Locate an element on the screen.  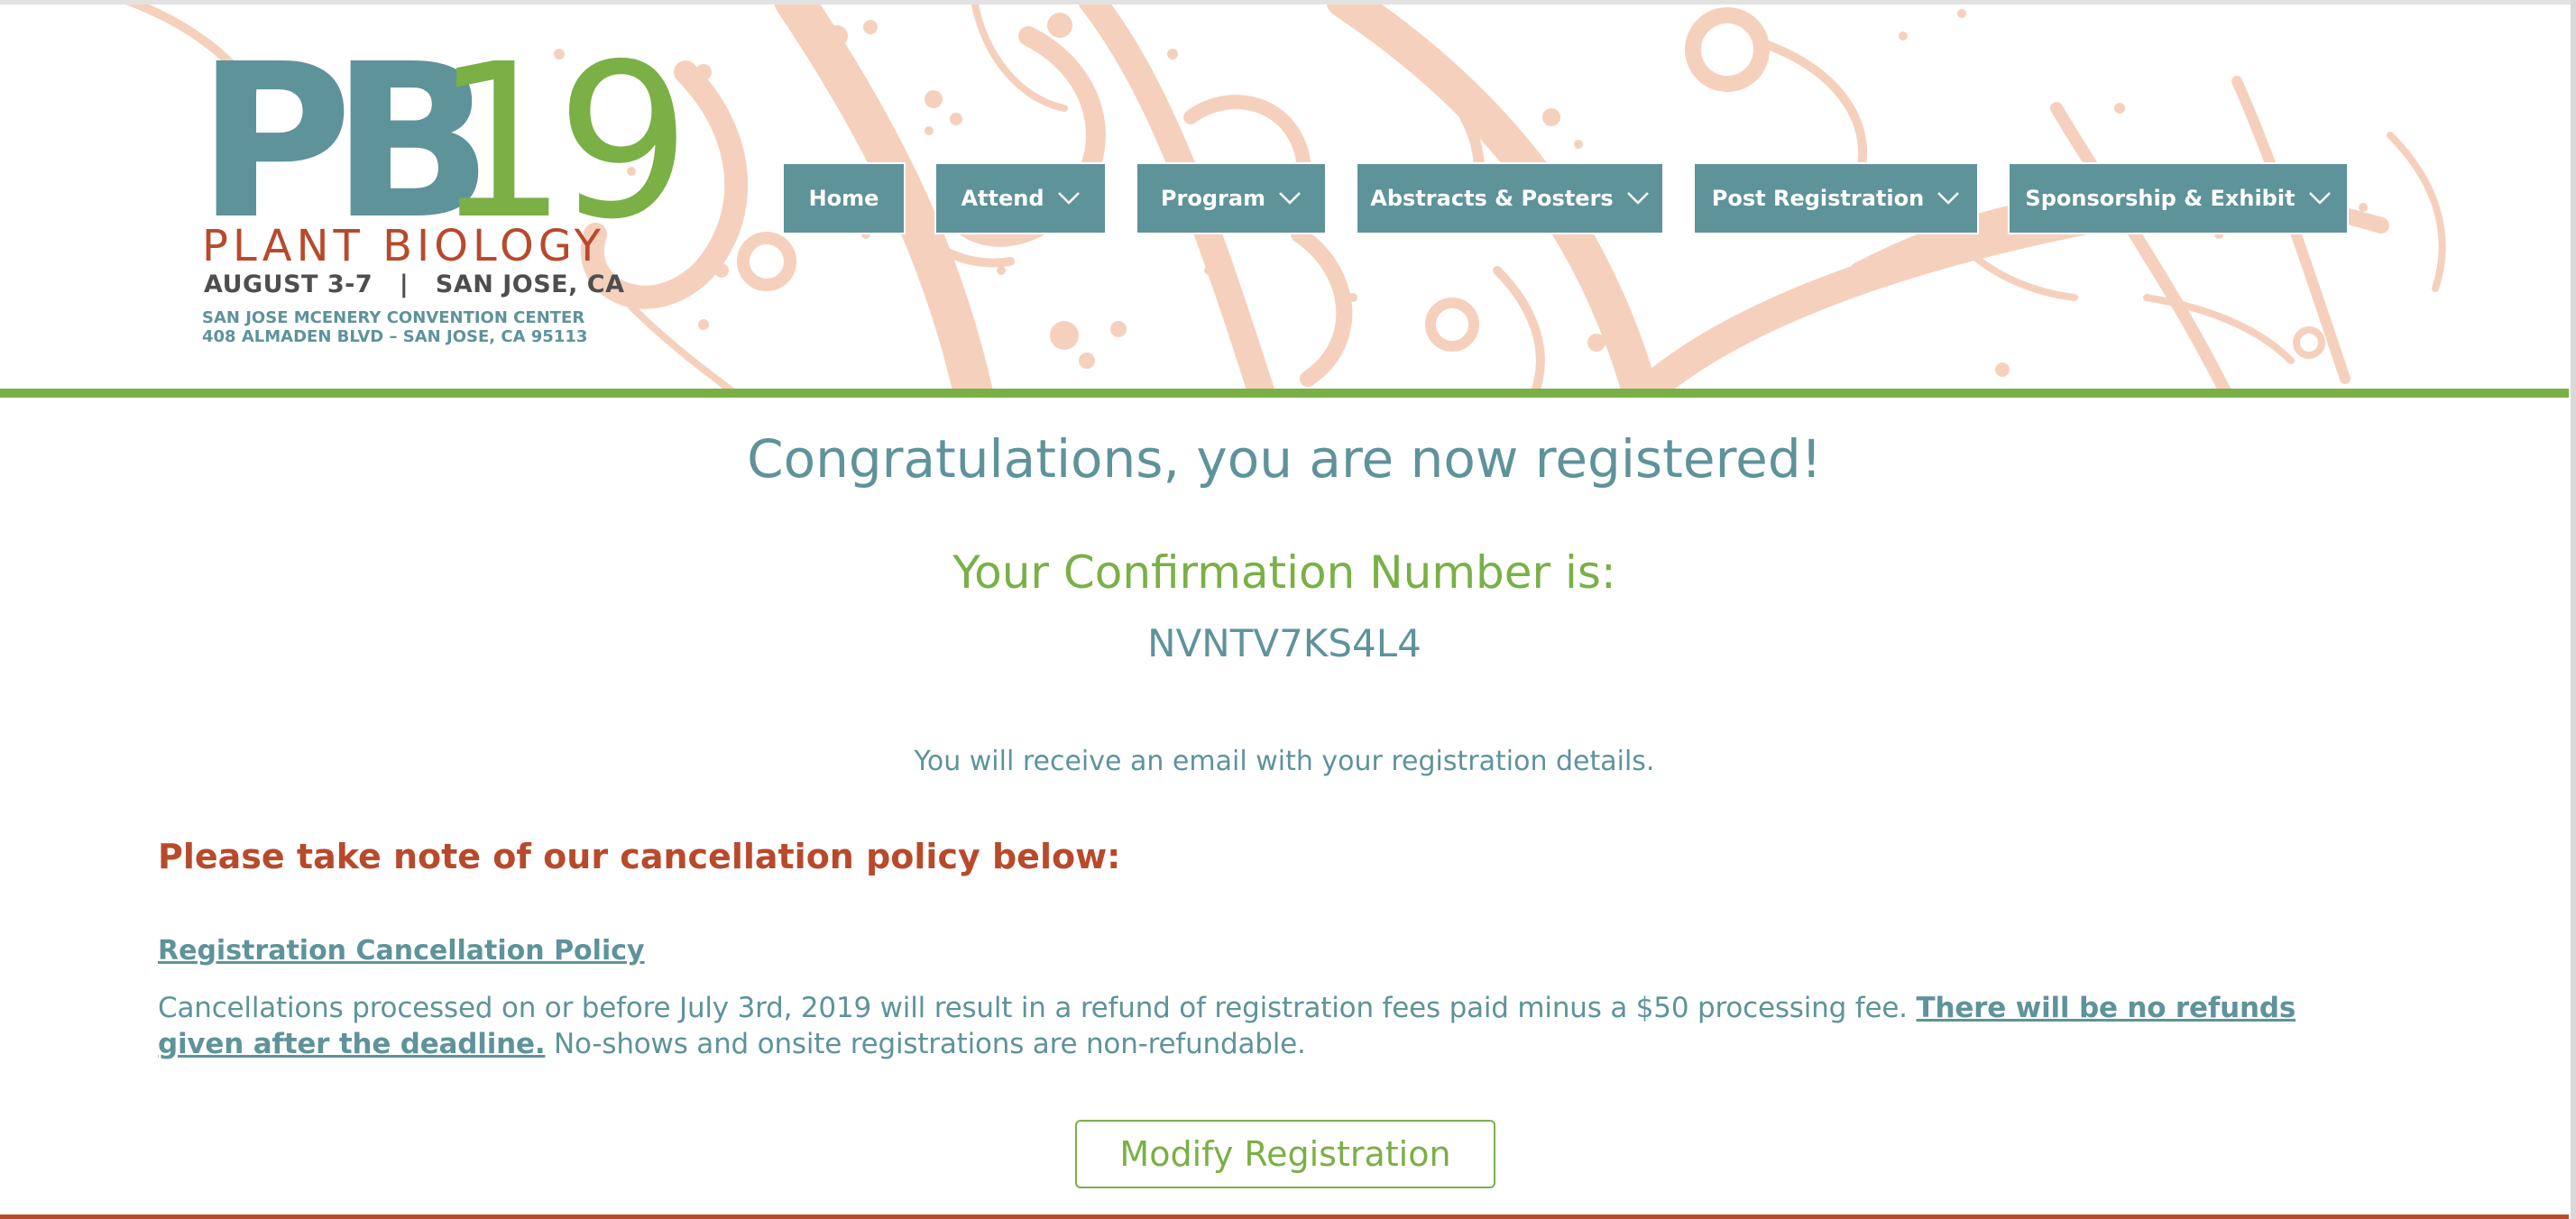
nav-item-home: Home is located at coordinates (844, 198).